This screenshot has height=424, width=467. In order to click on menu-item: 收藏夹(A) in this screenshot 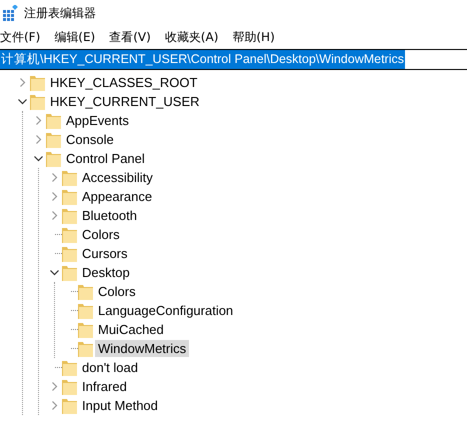, I will do `click(191, 37)`.